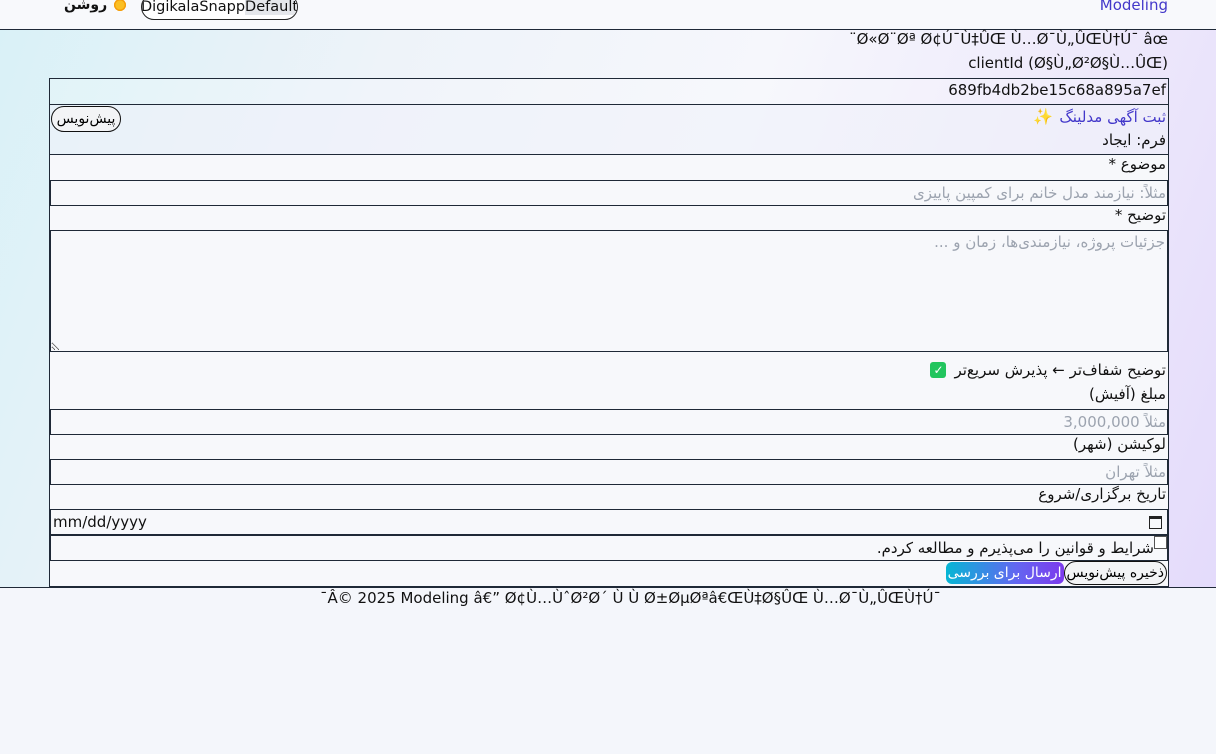 The height and width of the screenshot is (754, 1216). I want to click on hint-text: توضیح شفاف‌تر ← پذیرش سریع‌تر, so click(1060, 370).